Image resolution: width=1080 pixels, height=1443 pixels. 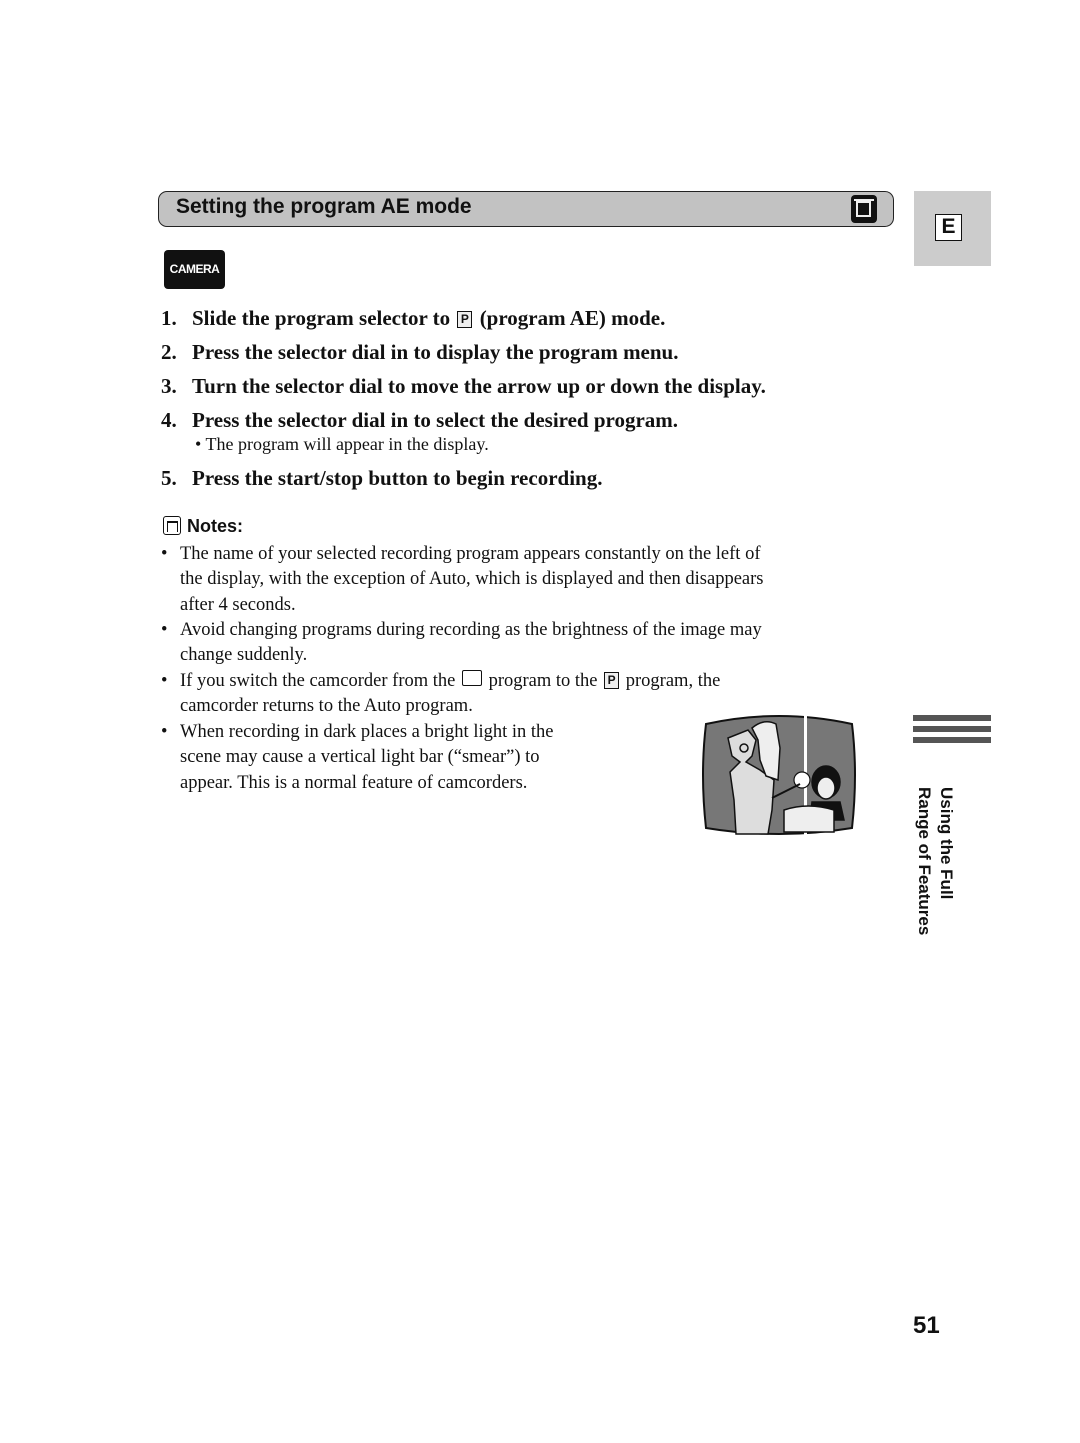 I want to click on page-number: 51, so click(x=926, y=1325).